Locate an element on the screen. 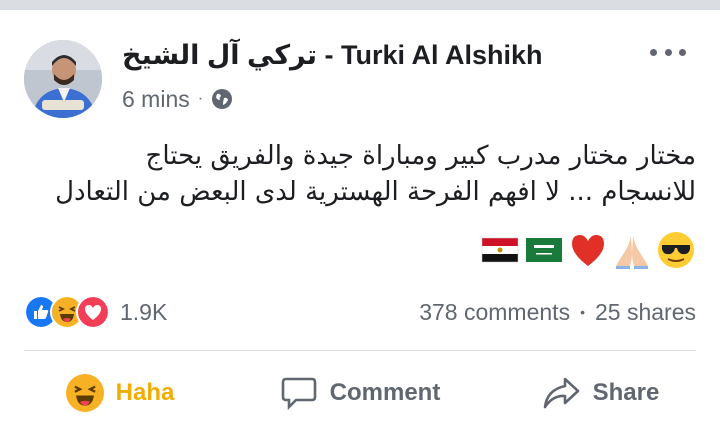 Image resolution: width=720 pixels, height=428 pixels. post-author-name: تركي آل الشيخ - Turki Al Alshikh is located at coordinates (362, 60).